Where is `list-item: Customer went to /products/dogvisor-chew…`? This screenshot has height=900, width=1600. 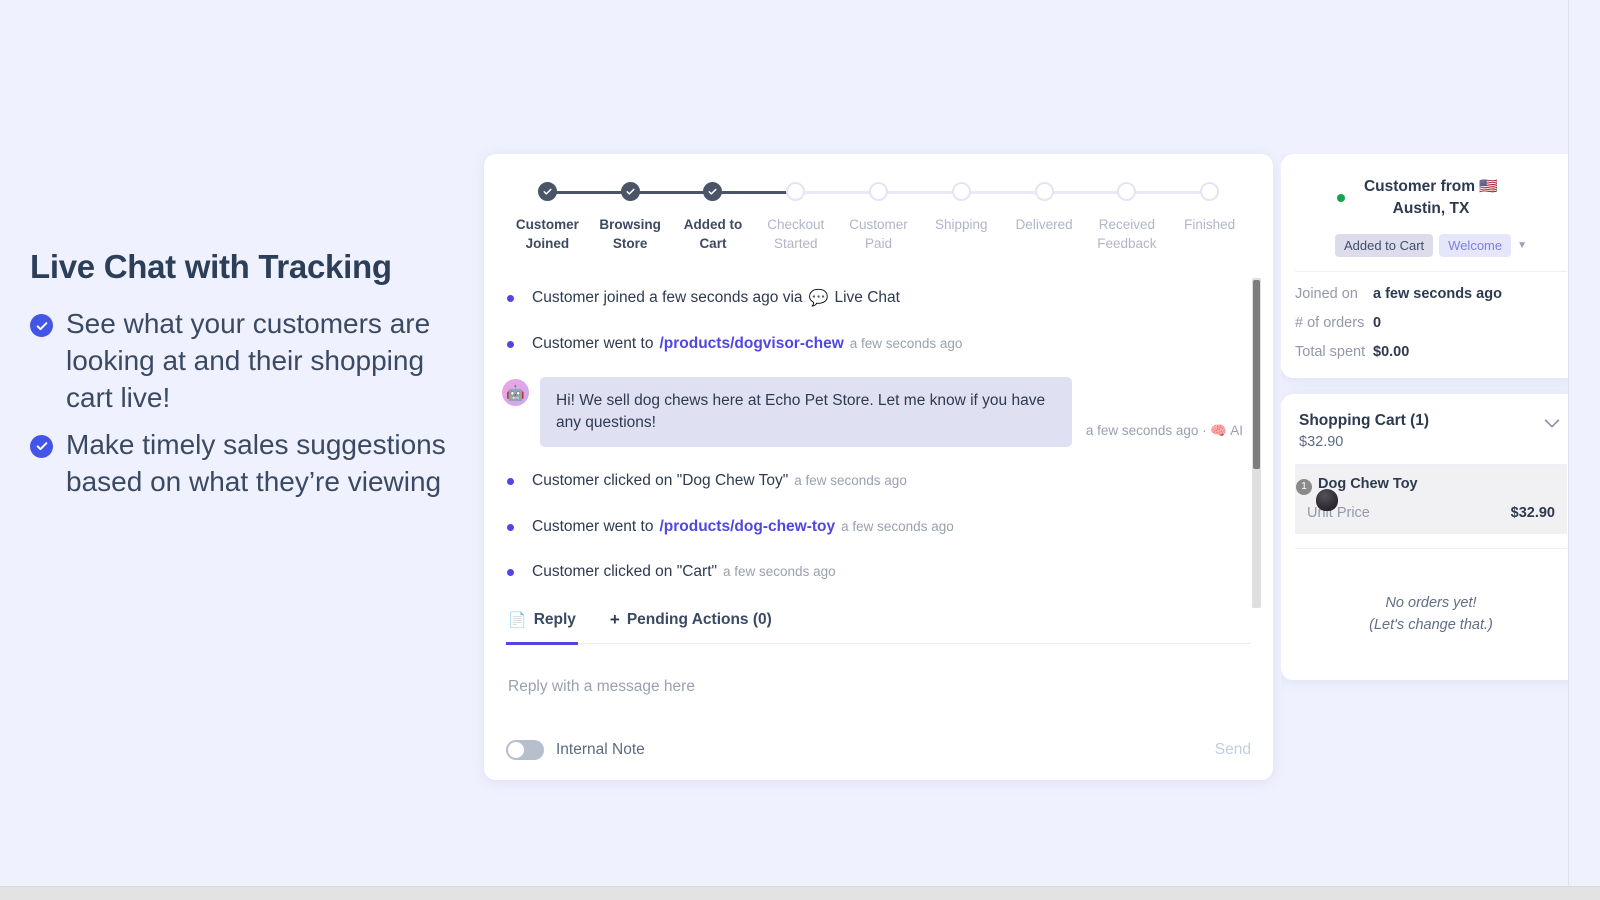
list-item: Customer went to /products/dogvisor-chew… is located at coordinates (872, 343).